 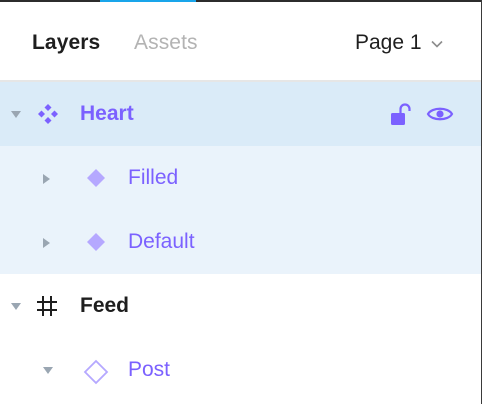 What do you see at coordinates (96, 372) in the screenshot?
I see `instance-icon` at bounding box center [96, 372].